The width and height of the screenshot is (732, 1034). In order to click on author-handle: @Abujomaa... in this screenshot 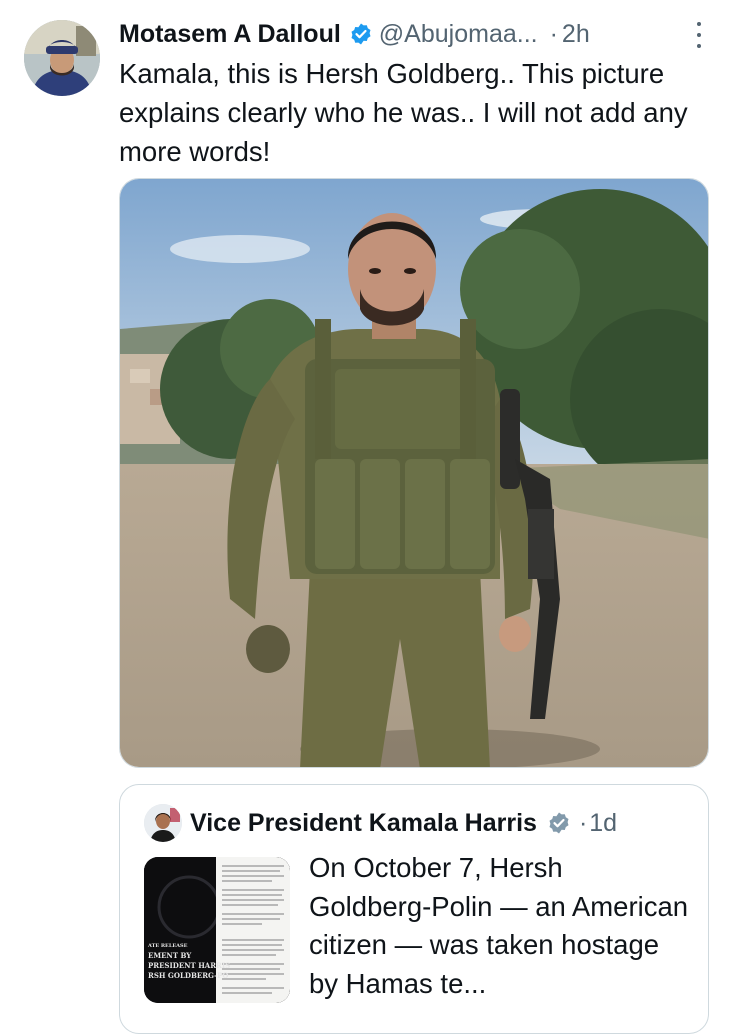, I will do `click(458, 34)`.